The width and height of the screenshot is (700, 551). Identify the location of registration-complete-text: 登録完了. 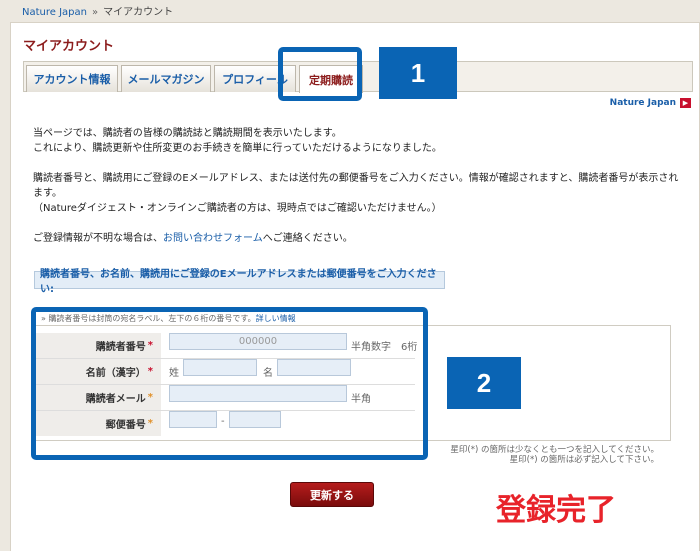
(556, 510).